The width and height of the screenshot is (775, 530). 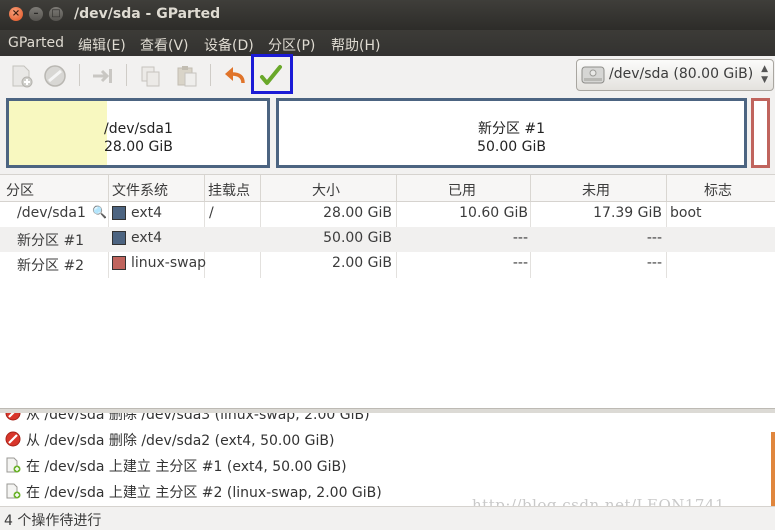 What do you see at coordinates (773, 469) in the screenshot?
I see `scrollbar` at bounding box center [773, 469].